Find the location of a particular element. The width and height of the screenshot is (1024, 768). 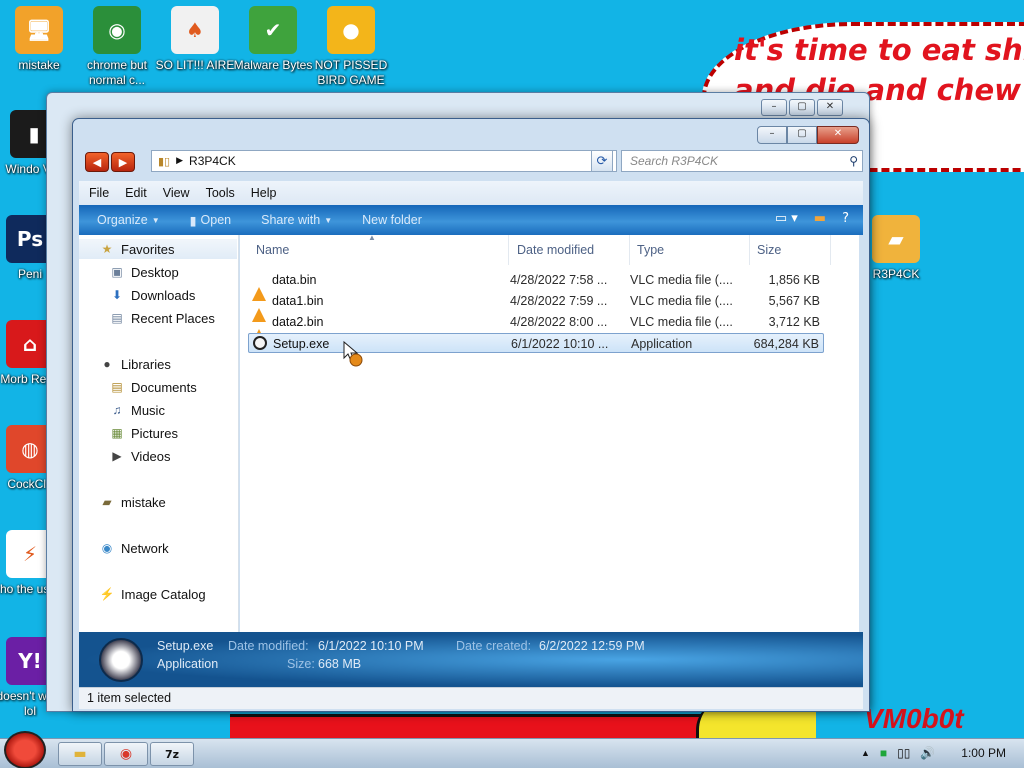

desktop-icon-so: ♠ SO LIT!!! AIRE is located at coordinates (195, 39).